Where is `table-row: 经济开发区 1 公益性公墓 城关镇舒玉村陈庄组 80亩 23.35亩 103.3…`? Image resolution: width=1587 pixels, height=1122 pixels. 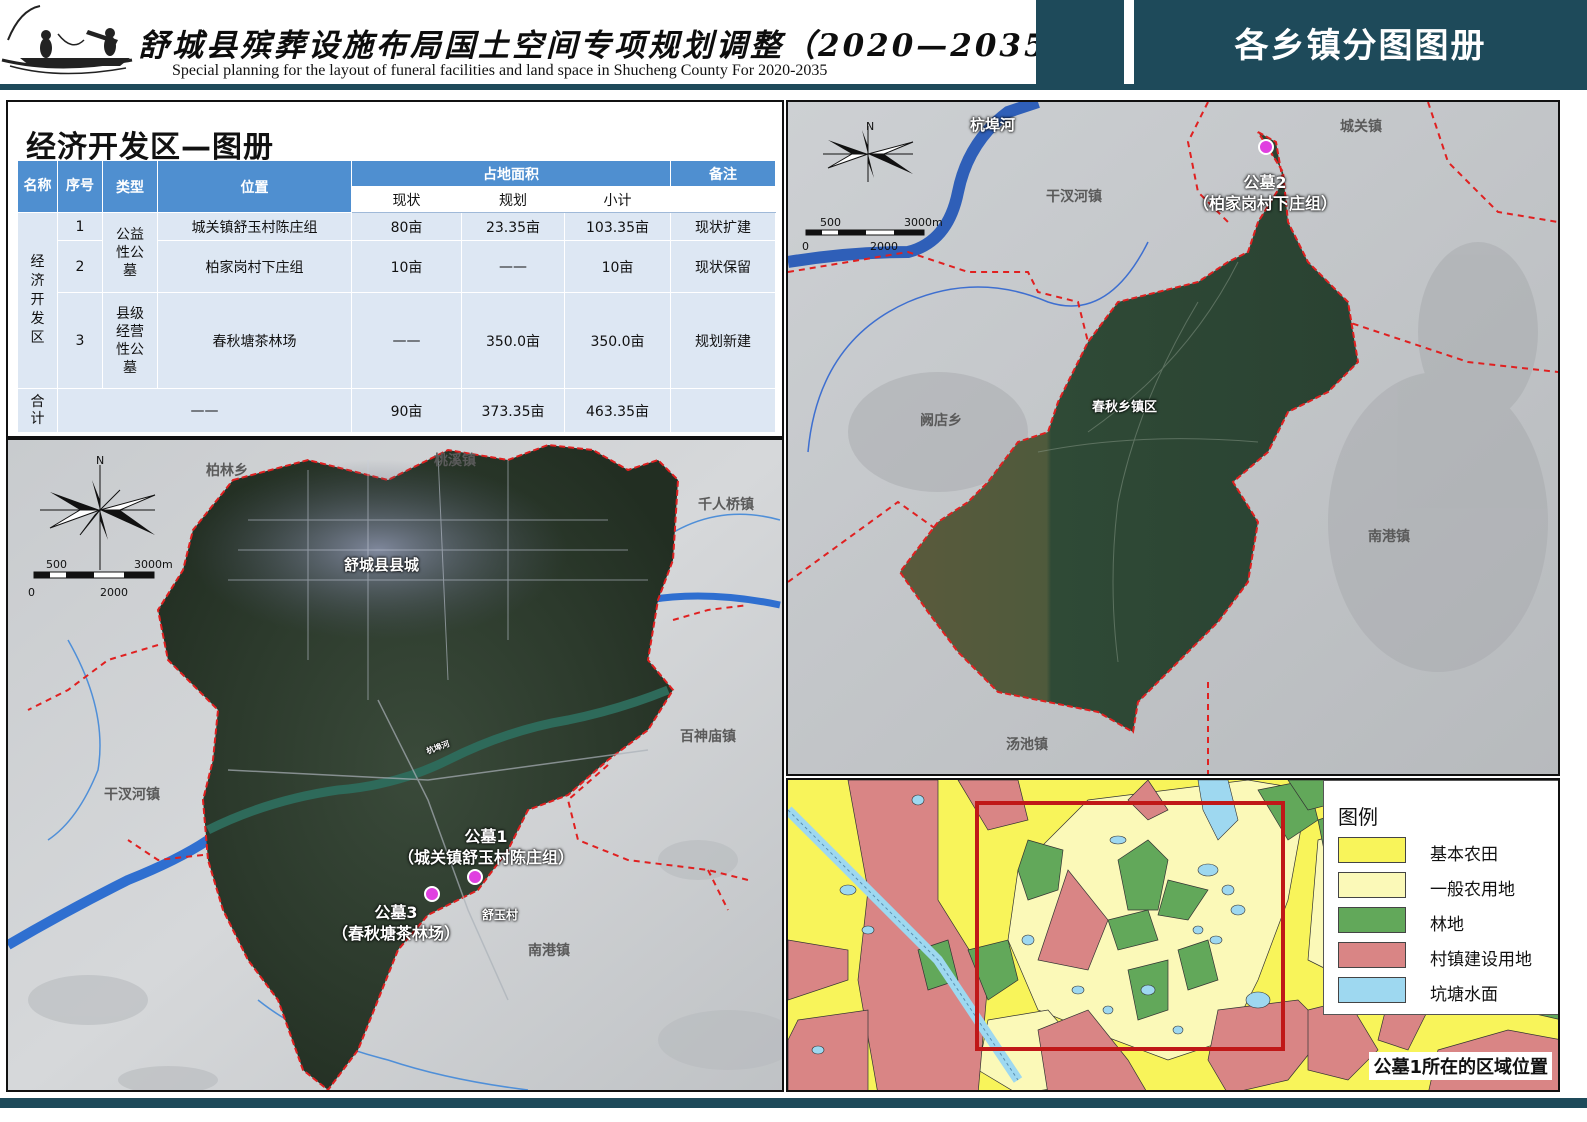 table-row: 经济开发区 1 公益性公墓 城关镇舒玉村陈庄组 80亩 23.35亩 103.3… is located at coordinates (397, 300).